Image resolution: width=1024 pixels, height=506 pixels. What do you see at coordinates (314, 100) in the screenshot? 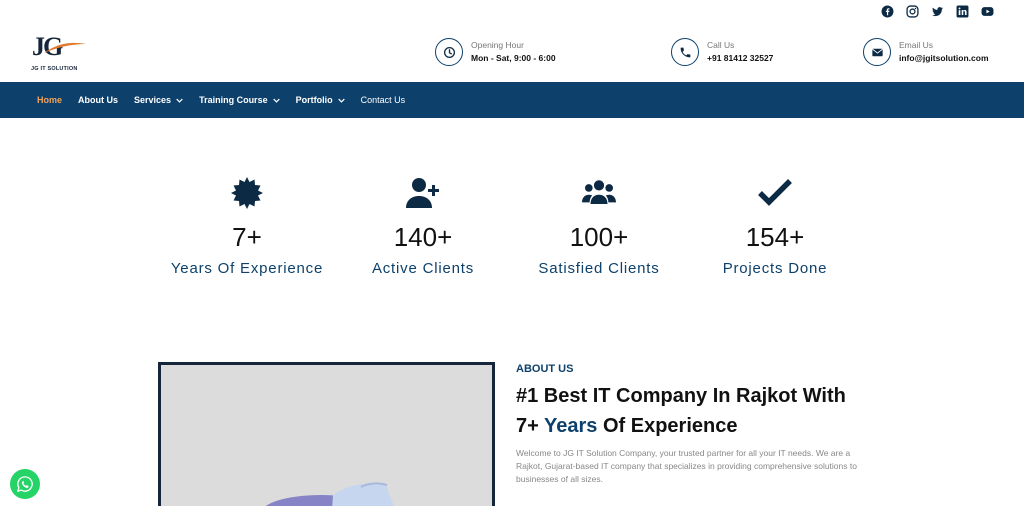
I see `nav-label: Portfolio` at bounding box center [314, 100].